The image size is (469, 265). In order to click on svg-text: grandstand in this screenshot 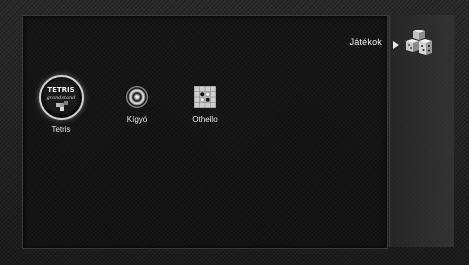, I will do `click(61, 98)`.